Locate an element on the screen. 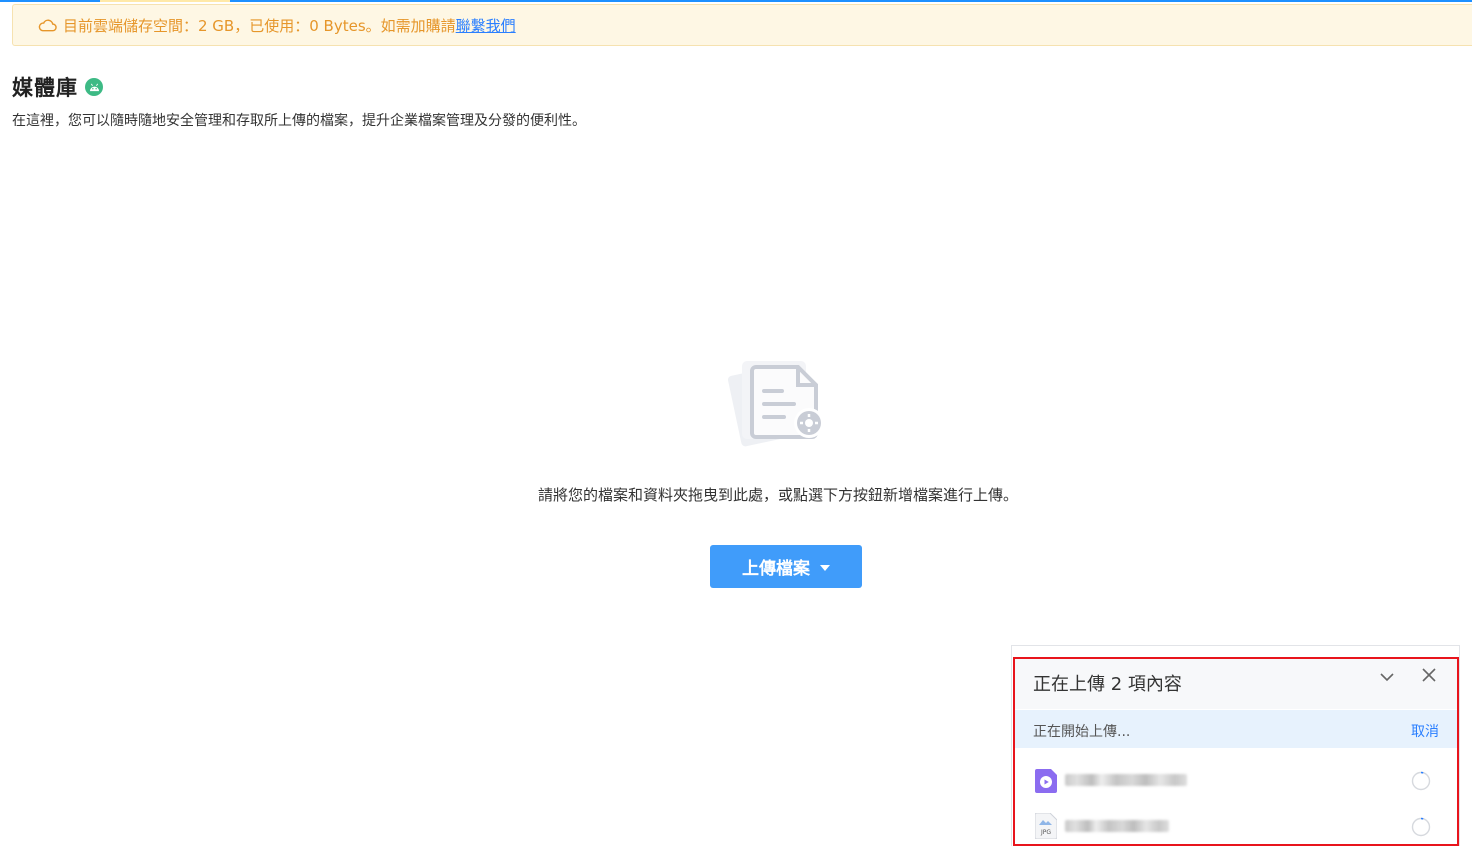  cloud-icon is located at coordinates (47, 25).